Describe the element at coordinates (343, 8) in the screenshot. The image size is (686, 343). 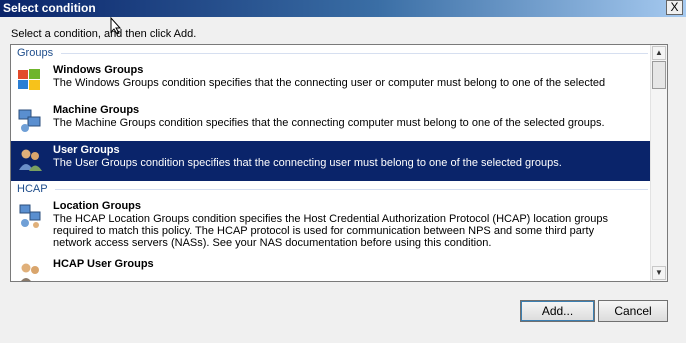
I see `title-bar: Select condition X` at that location.